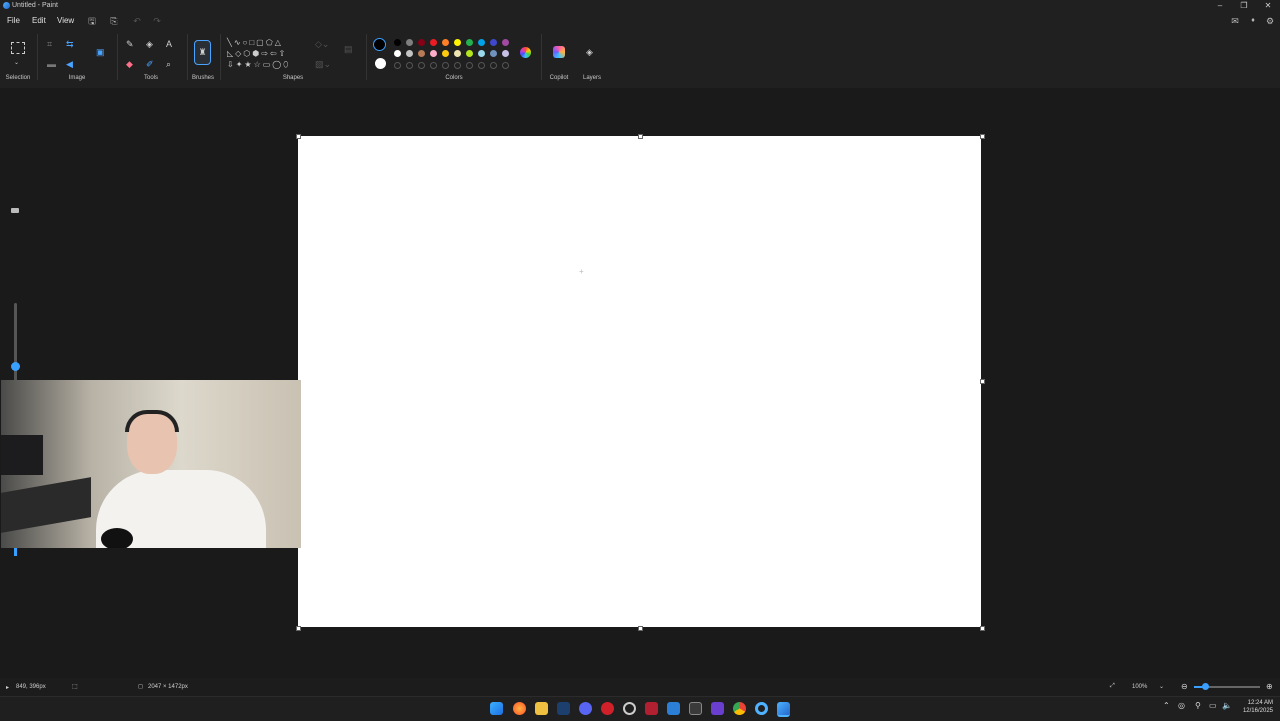 This screenshot has height=721, width=1280. Describe the element at coordinates (1181, 705) in the screenshot. I see `tray-app-icon: ◎` at that location.